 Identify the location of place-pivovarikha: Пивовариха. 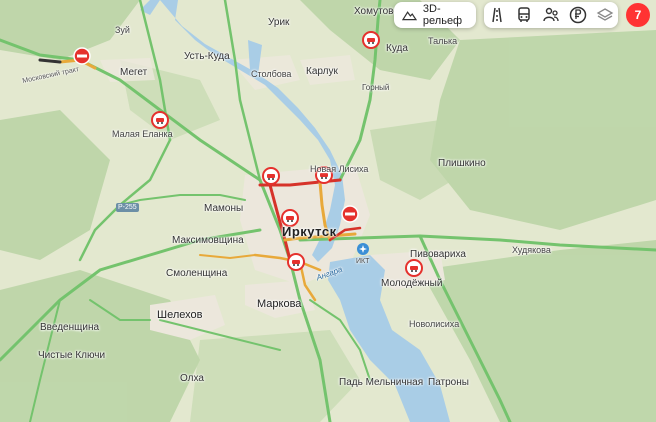
(438, 254).